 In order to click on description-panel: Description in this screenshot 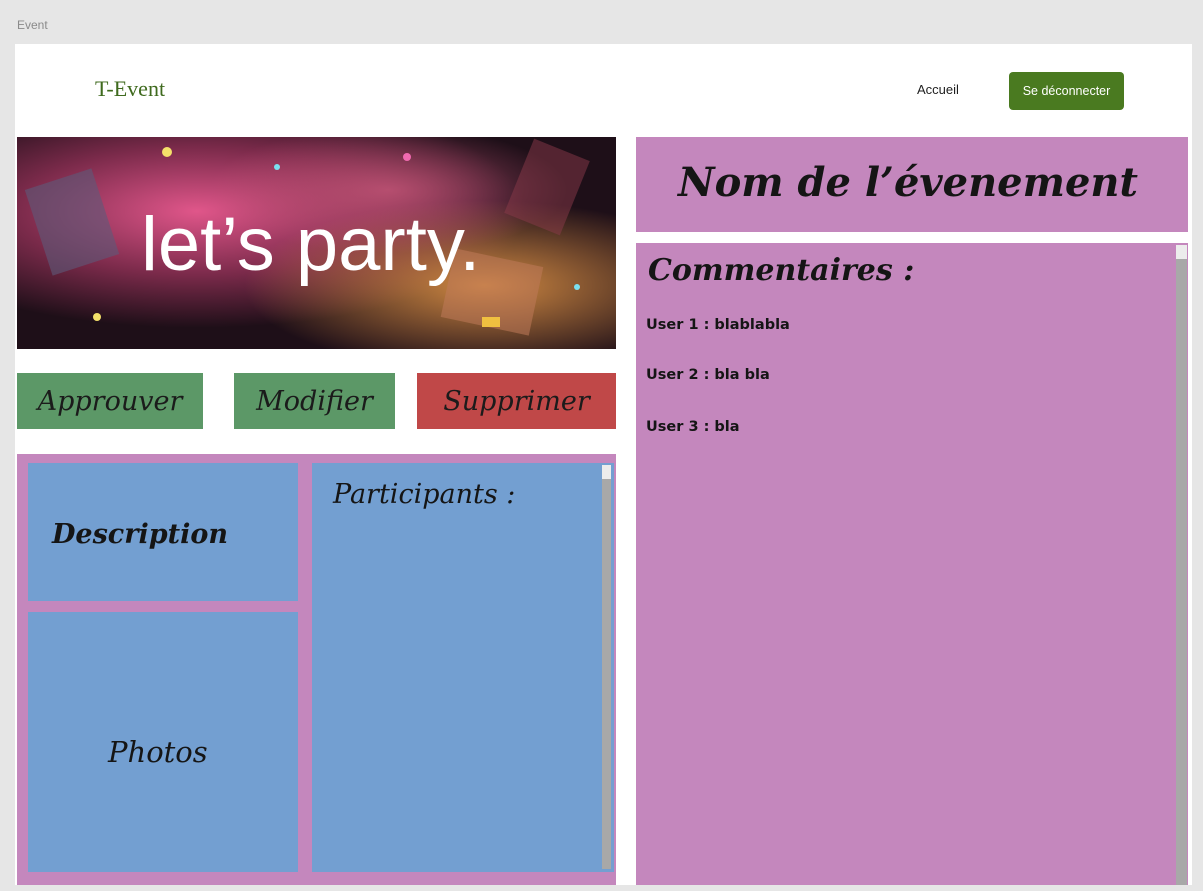, I will do `click(163, 532)`.